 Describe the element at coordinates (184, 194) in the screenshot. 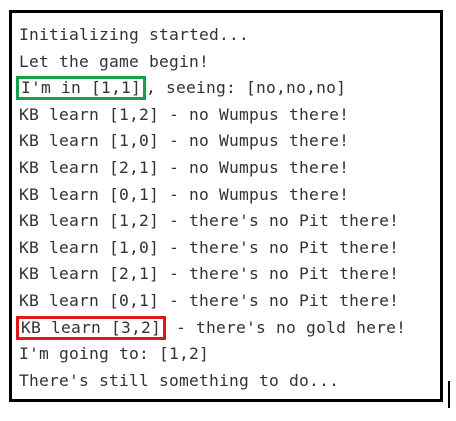

I see `log-line-kb-wumpus-0-1: KB learn [0,1] - no Wumpus there!` at that location.